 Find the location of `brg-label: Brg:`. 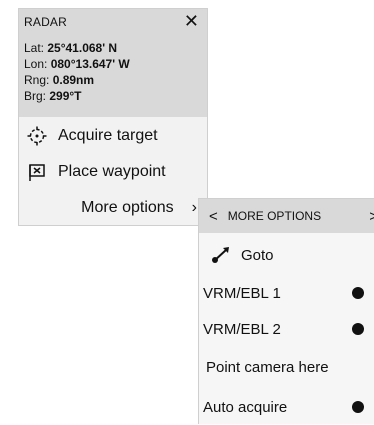

brg-label: Brg: is located at coordinates (35, 96).